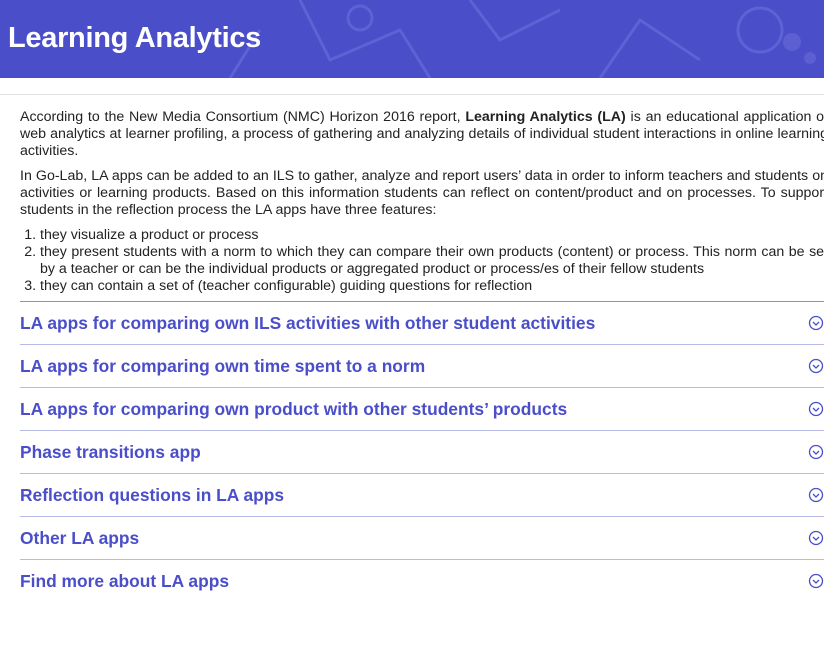  What do you see at coordinates (134, 38) in the screenshot?
I see `page-title: Learning Analytics` at bounding box center [134, 38].